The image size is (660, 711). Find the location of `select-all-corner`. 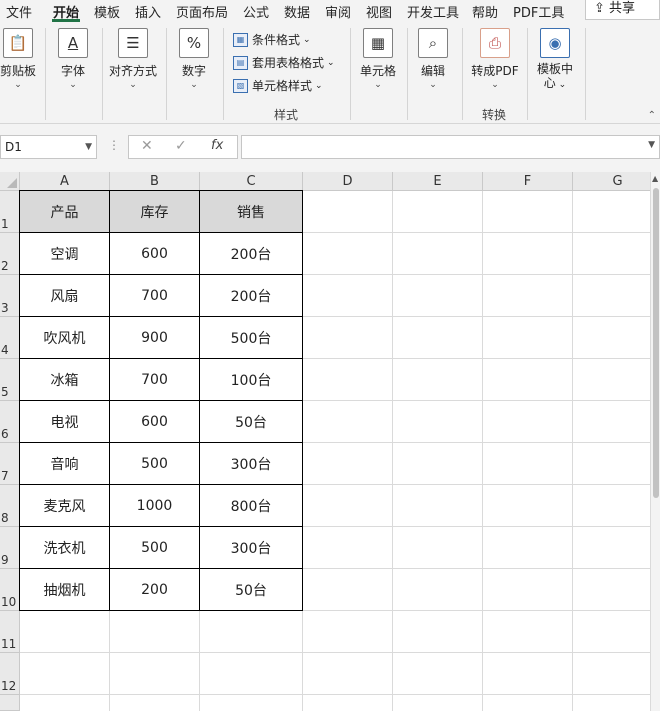

select-all-corner is located at coordinates (10, 181).